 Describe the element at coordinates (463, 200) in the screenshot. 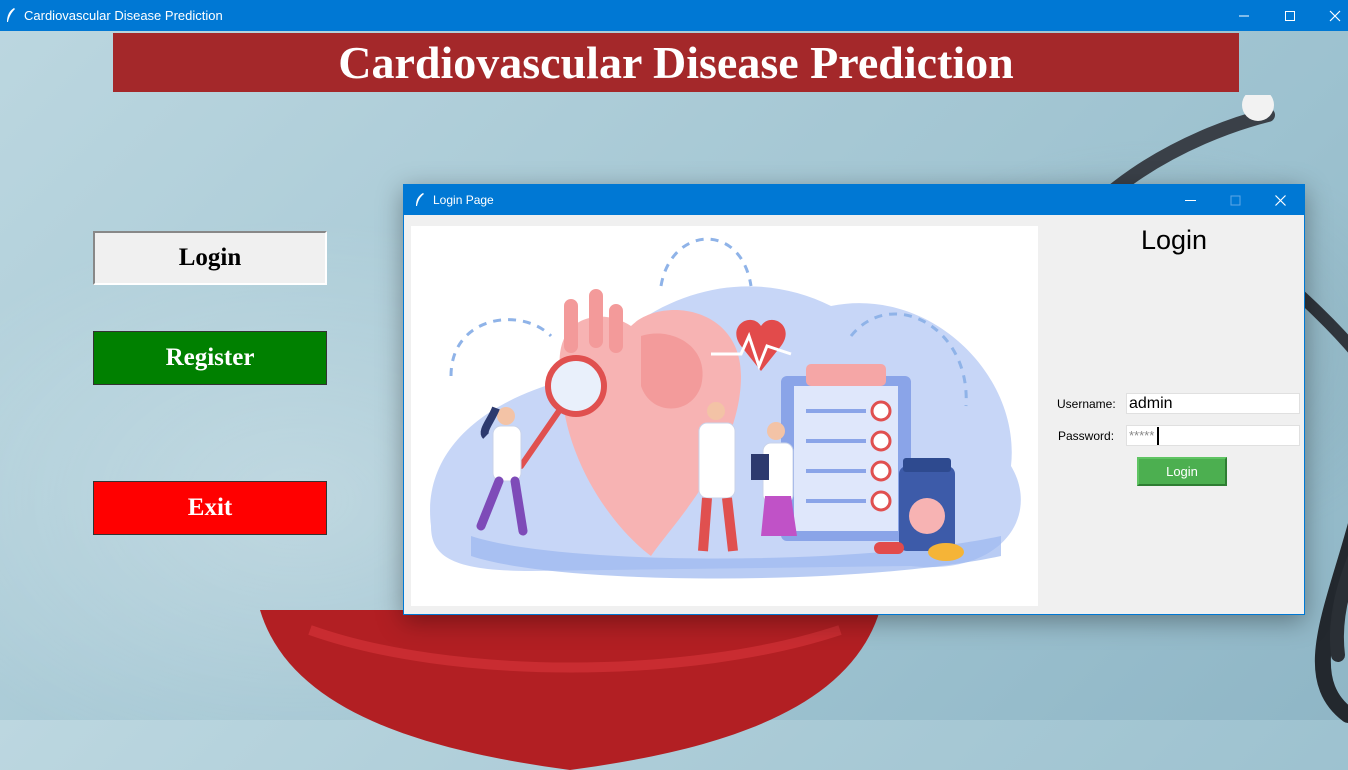

I see `dialog-title: Login Page` at that location.